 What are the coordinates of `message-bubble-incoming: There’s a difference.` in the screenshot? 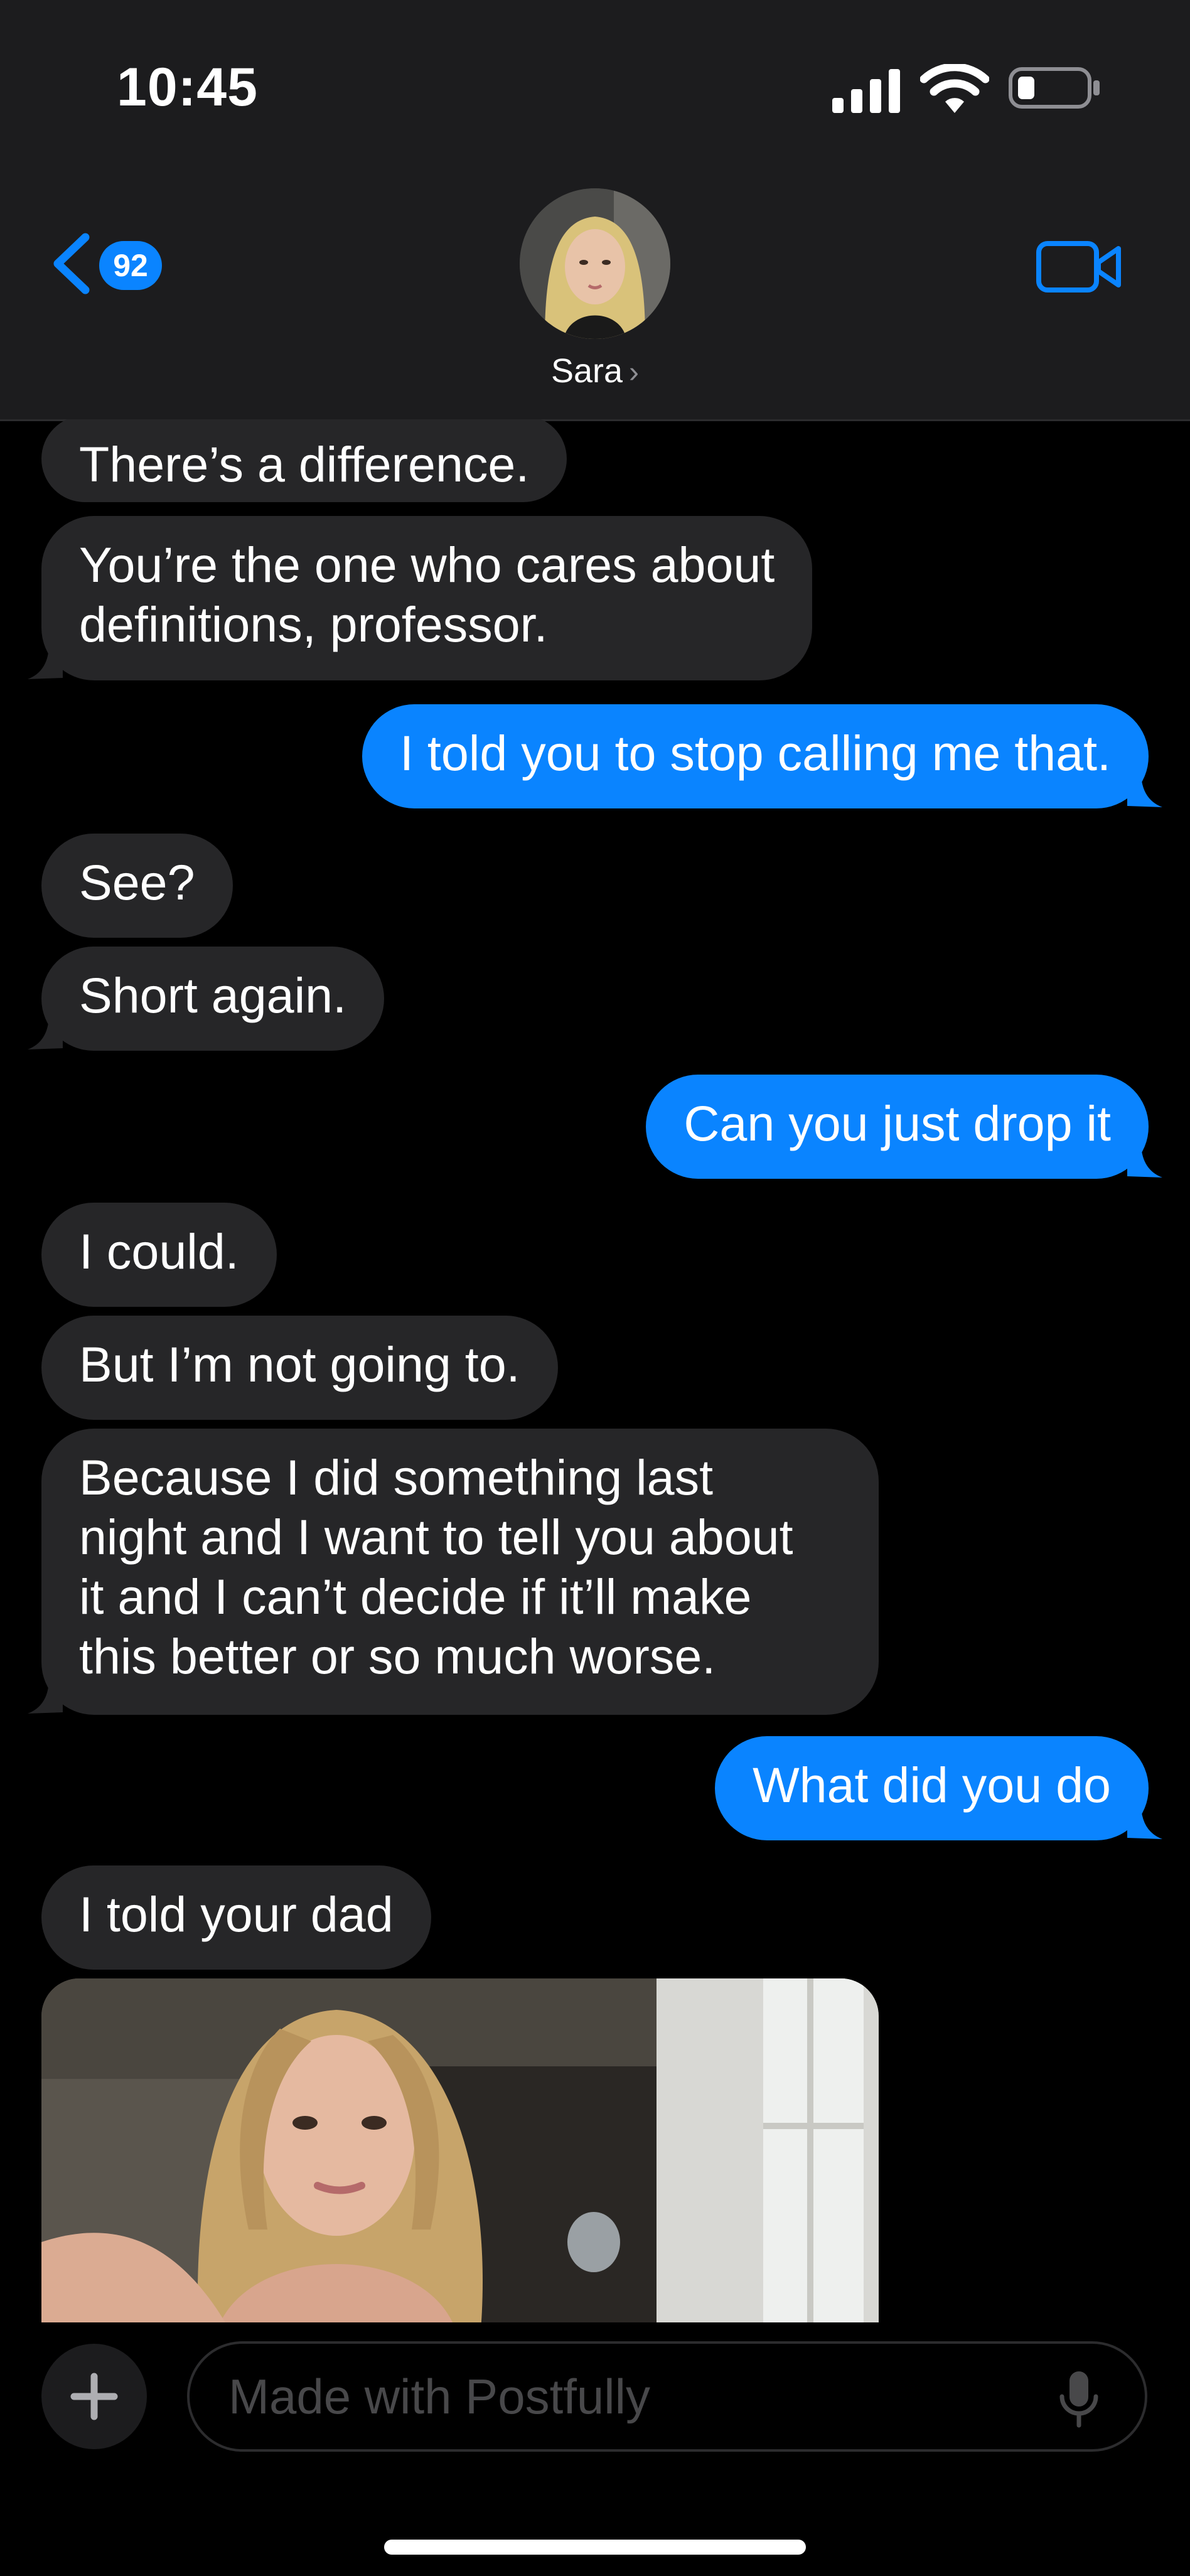 It's located at (304, 460).